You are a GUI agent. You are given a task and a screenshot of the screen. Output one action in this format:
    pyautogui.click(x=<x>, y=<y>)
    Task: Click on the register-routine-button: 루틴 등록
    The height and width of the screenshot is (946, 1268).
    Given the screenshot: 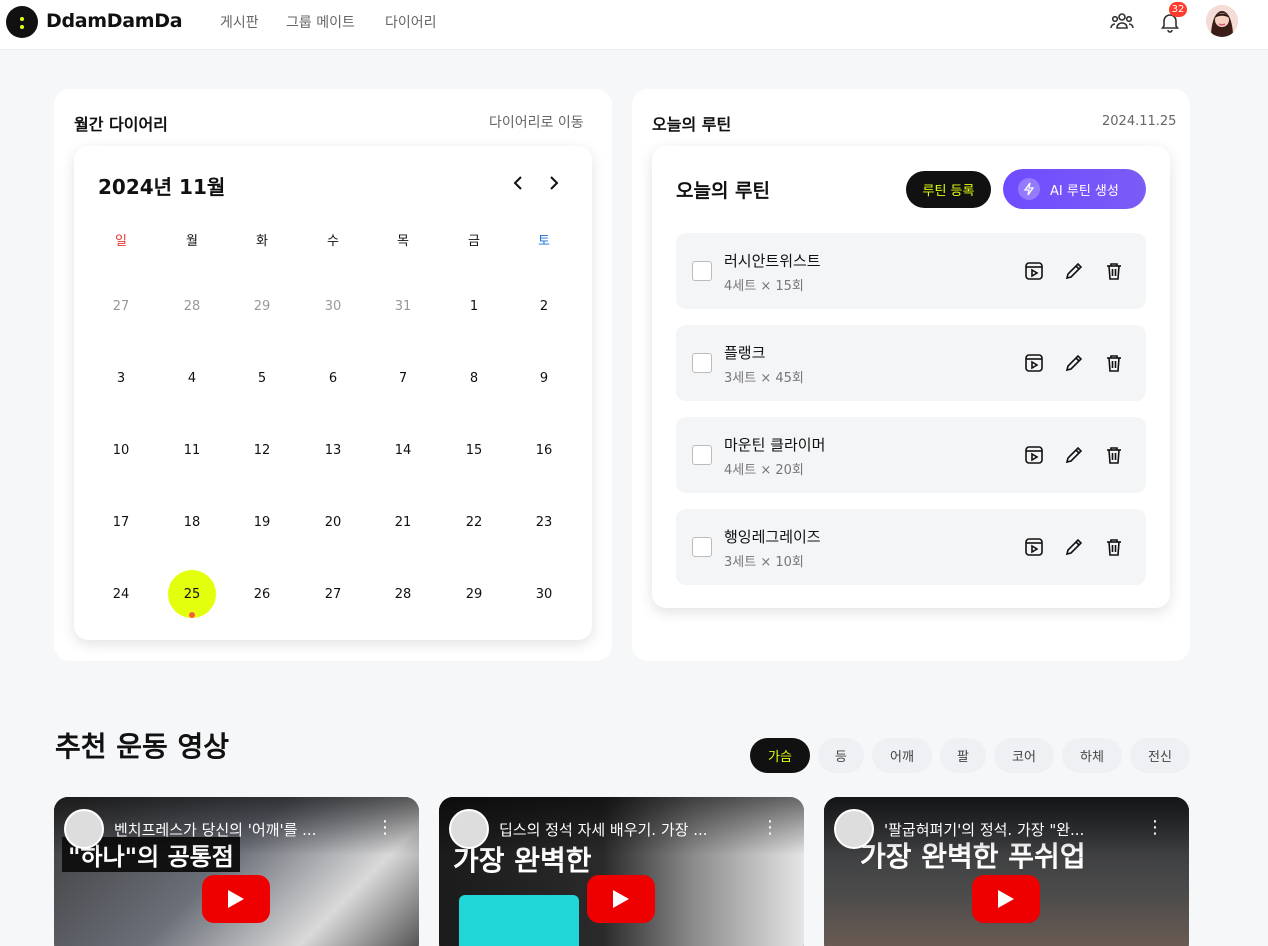 What is the action you would take?
    pyautogui.click(x=948, y=189)
    